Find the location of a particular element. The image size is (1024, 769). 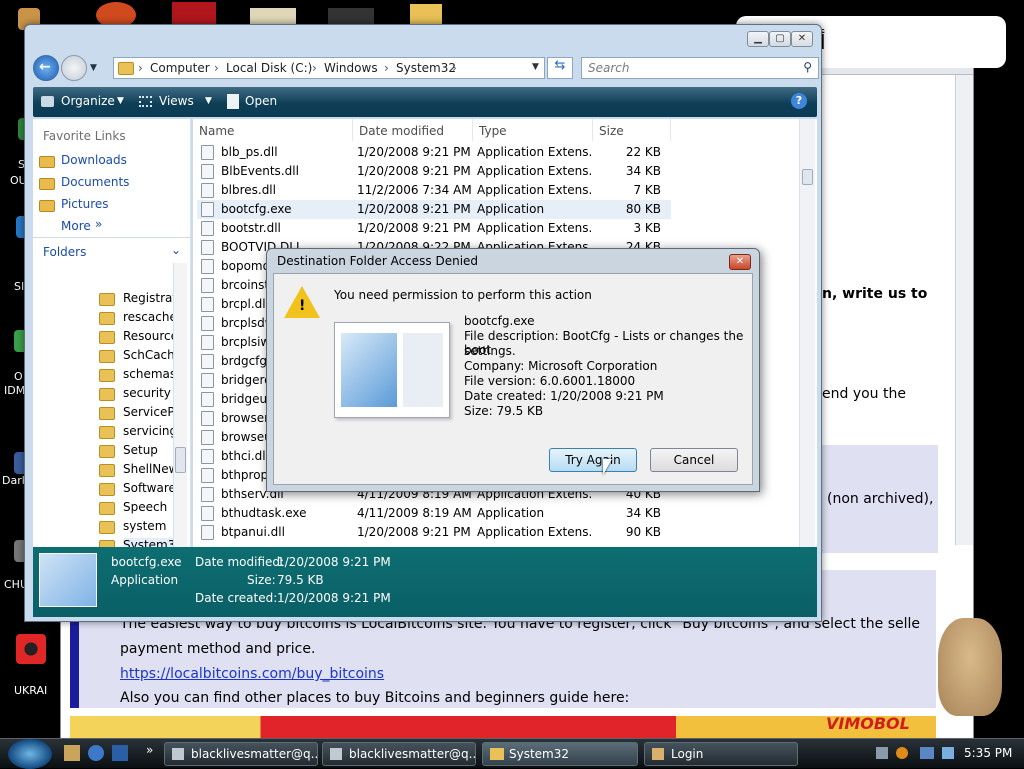

forward-button is located at coordinates (74, 68).